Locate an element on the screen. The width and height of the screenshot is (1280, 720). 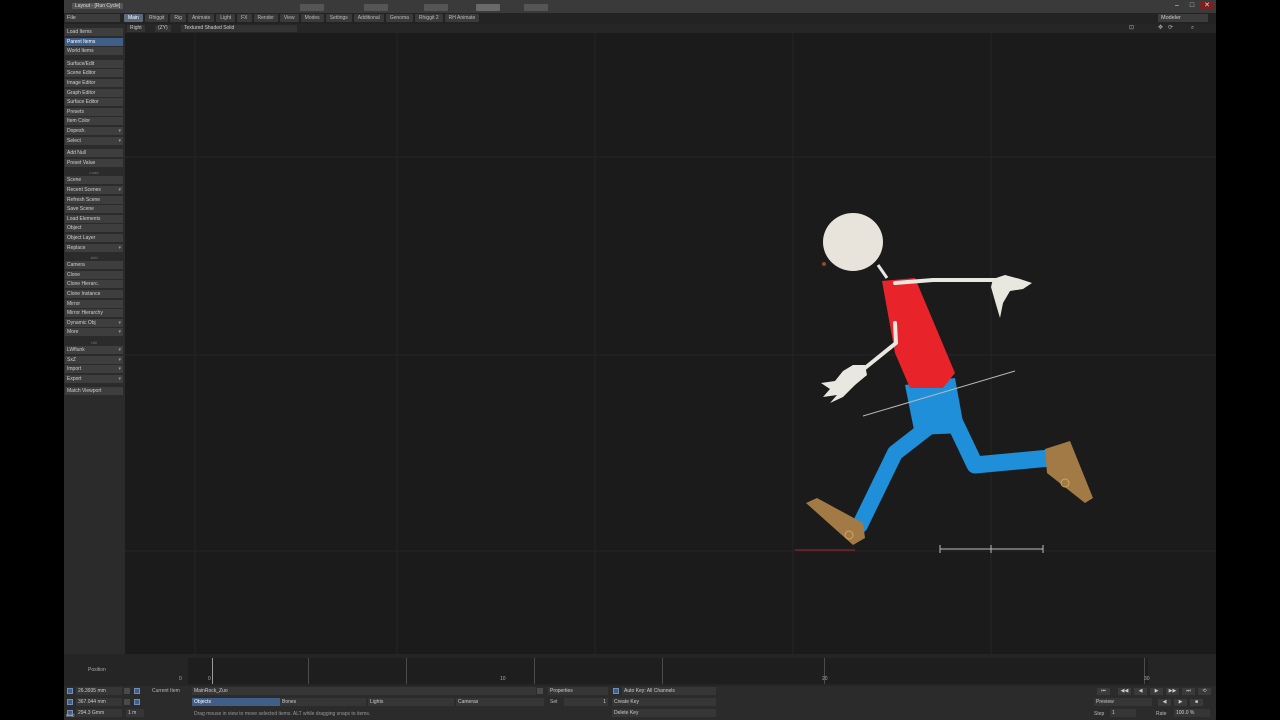
expand-viewport-icon: ⊡ is located at coordinates (1131, 28).